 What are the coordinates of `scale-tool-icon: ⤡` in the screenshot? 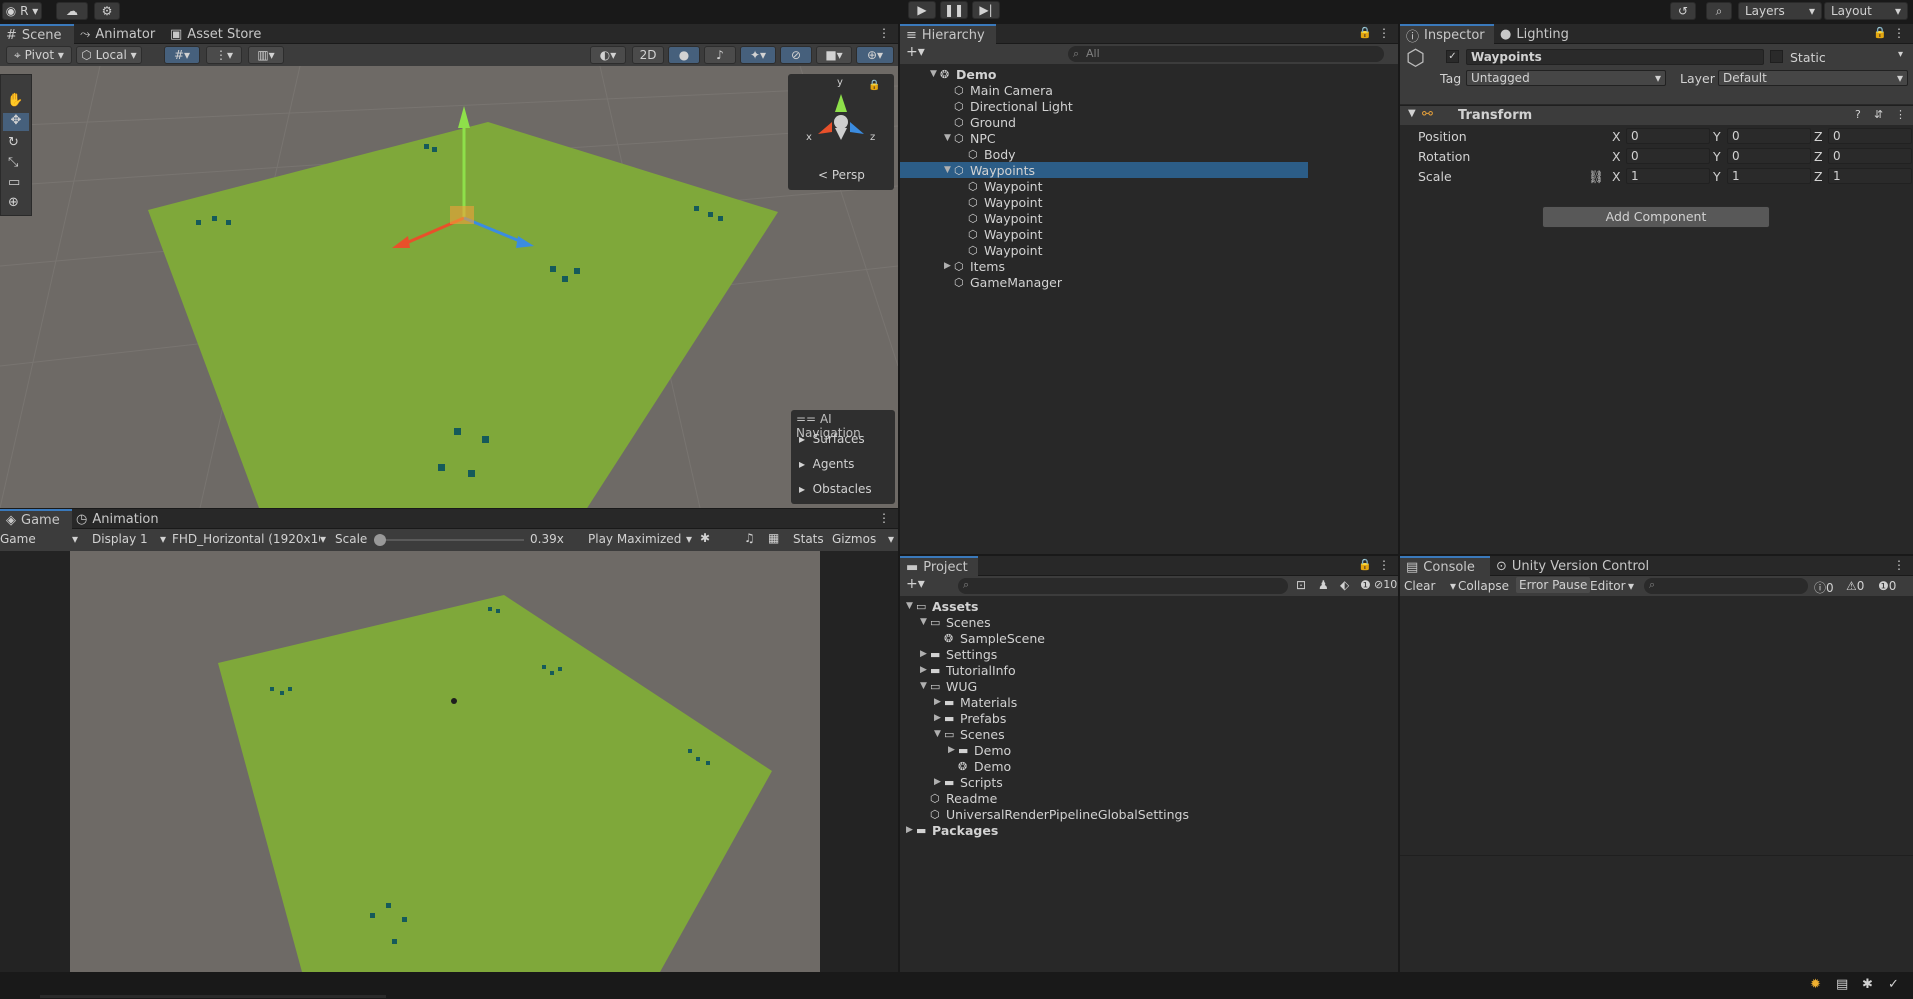 It's located at (13, 162).